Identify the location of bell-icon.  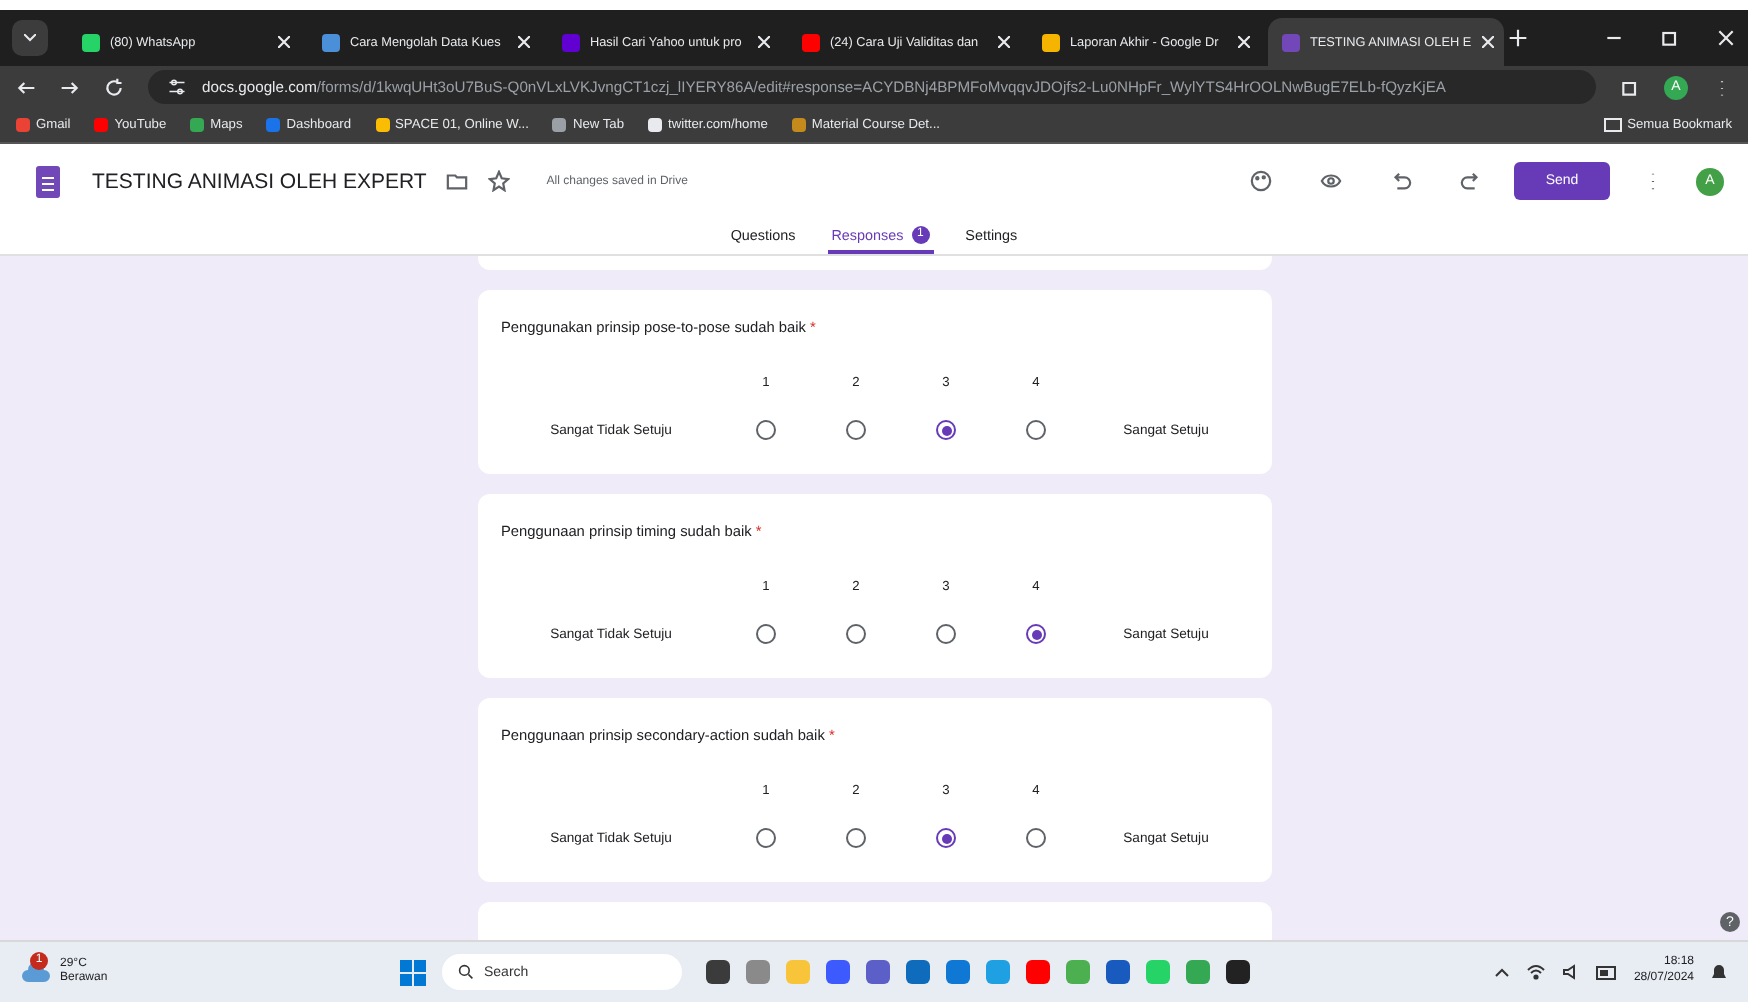
(1719, 972).